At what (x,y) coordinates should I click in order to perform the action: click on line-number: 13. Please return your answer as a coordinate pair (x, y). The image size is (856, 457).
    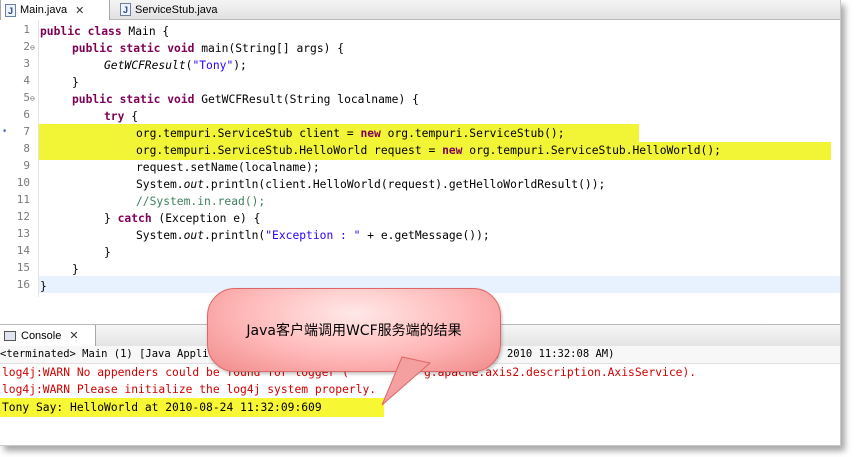
    Looking at the image, I should click on (23, 233).